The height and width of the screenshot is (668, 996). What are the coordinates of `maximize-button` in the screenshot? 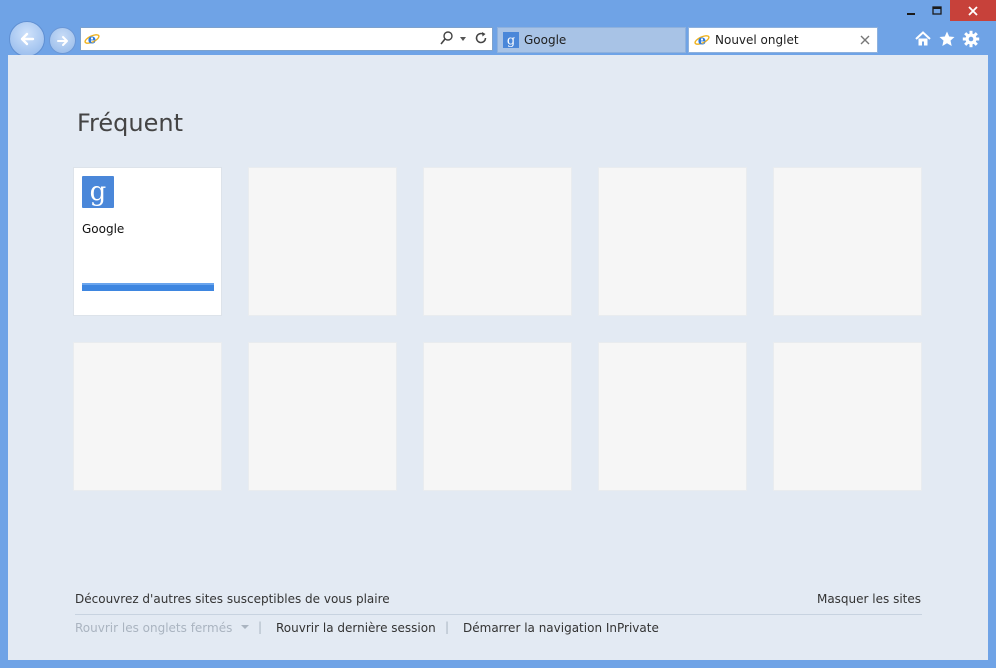 It's located at (937, 10).